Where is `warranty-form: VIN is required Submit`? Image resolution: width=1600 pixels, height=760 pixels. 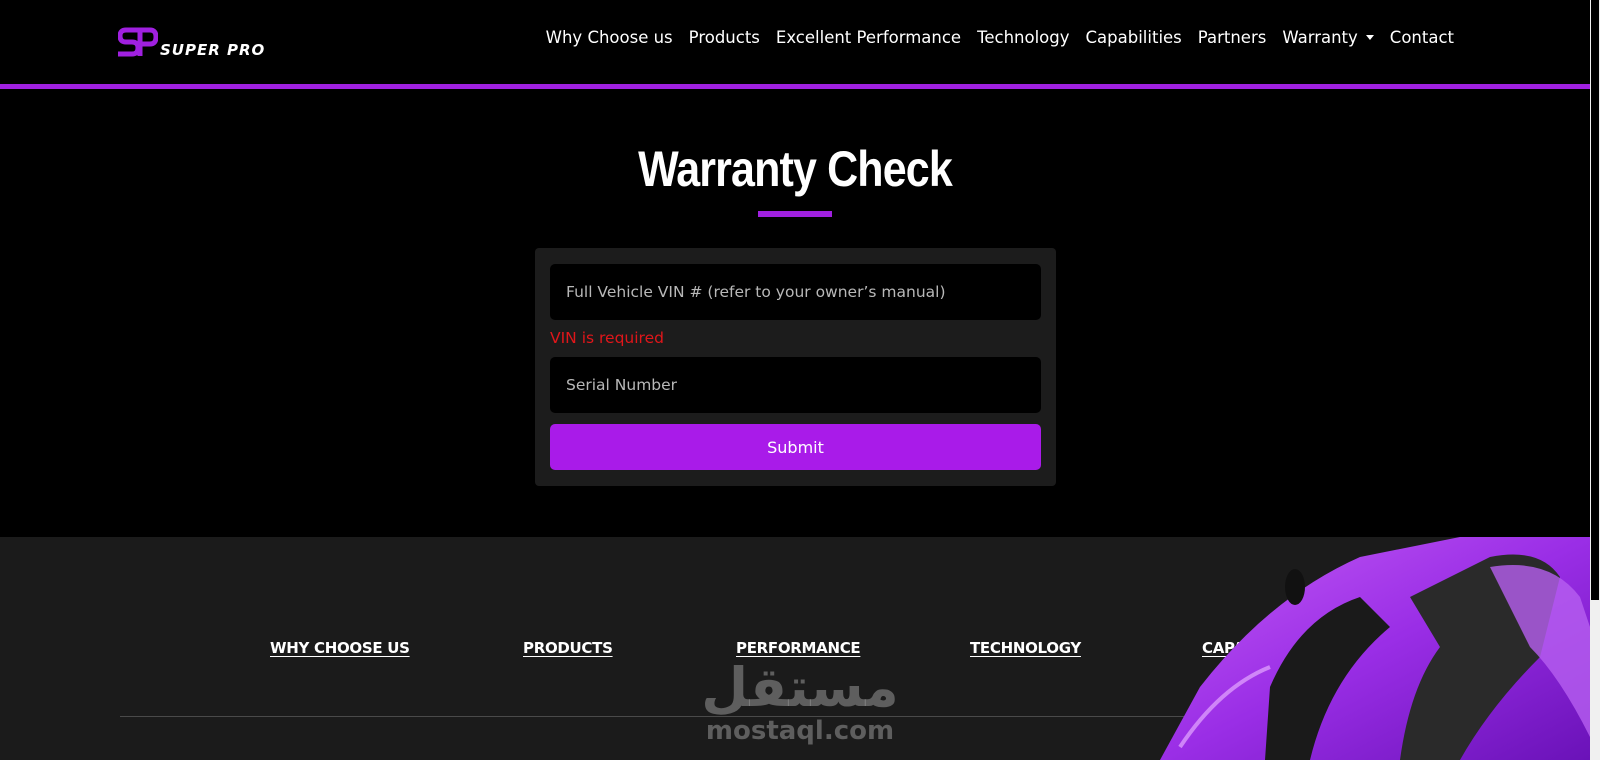
warranty-form: VIN is required Submit is located at coordinates (795, 367).